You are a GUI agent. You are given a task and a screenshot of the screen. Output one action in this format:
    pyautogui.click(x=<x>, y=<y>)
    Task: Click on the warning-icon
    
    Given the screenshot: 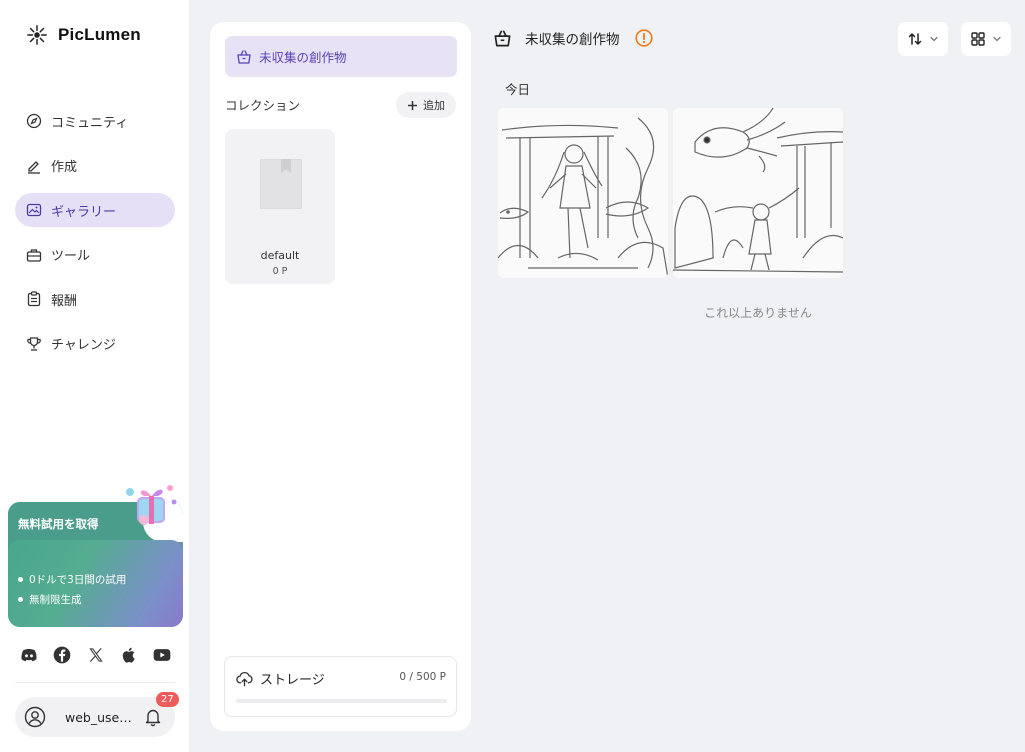 What is the action you would take?
    pyautogui.click(x=643, y=38)
    